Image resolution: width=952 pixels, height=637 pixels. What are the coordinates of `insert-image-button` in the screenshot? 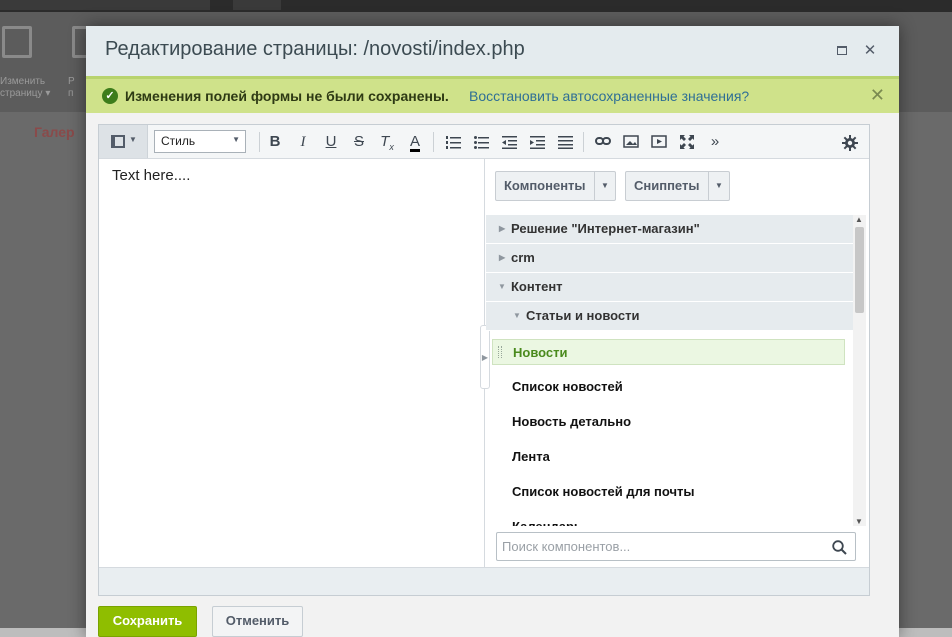 It's located at (631, 142).